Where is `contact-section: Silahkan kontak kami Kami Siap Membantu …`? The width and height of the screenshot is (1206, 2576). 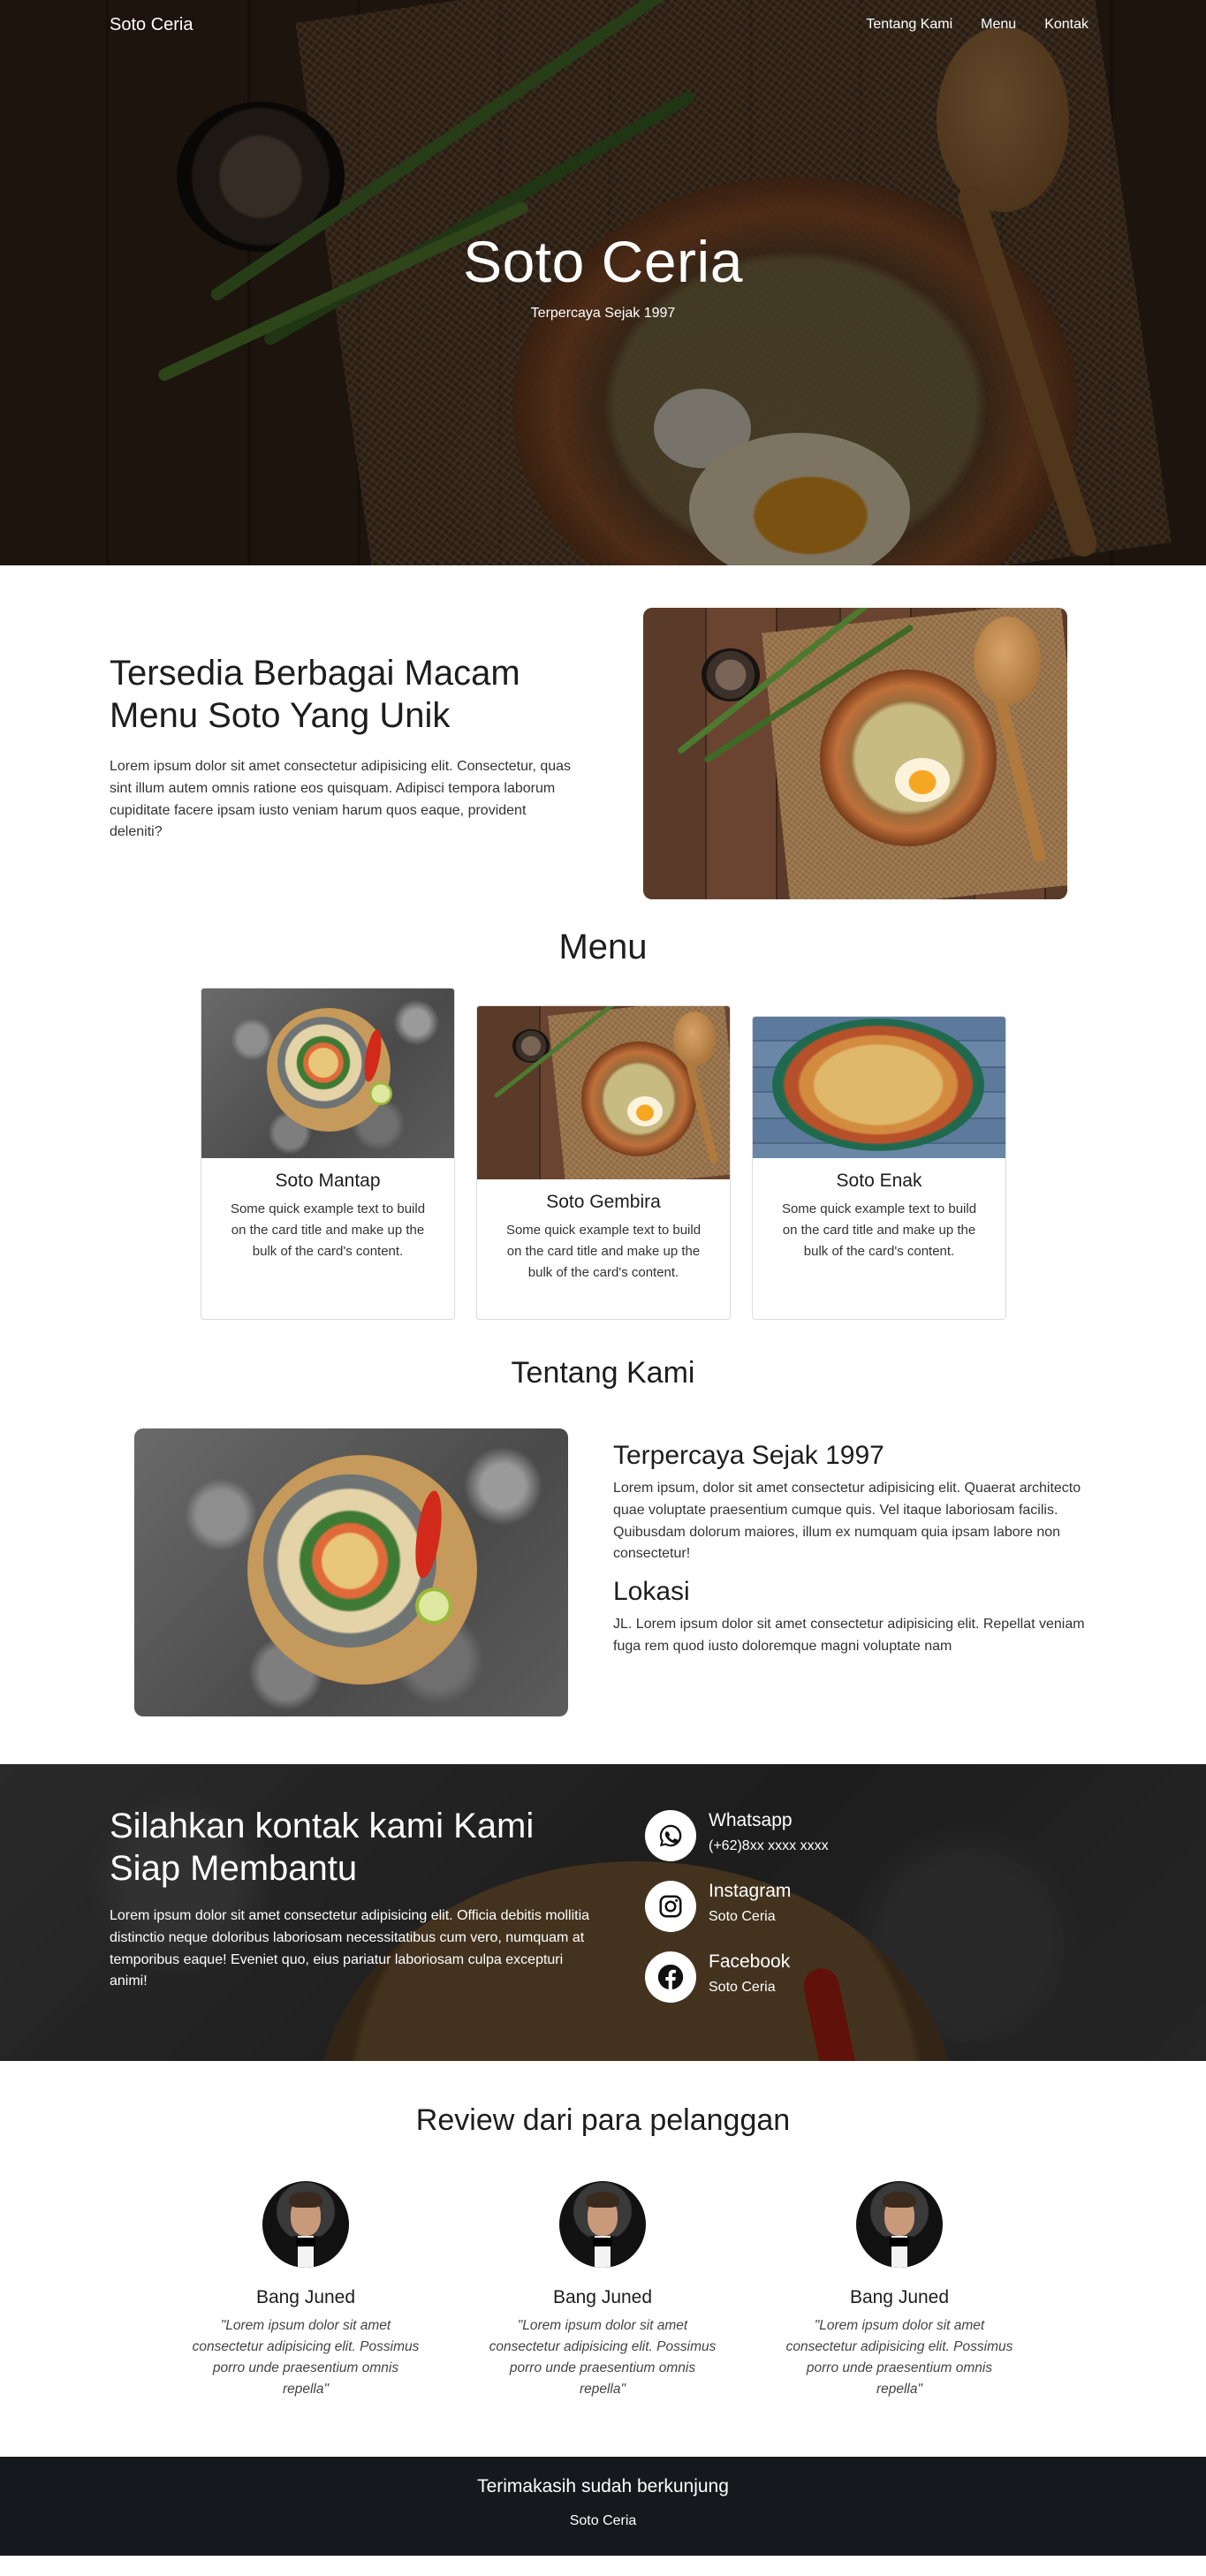
contact-section: Silahkan kontak kami Kami Siap Membantu … is located at coordinates (603, 1913).